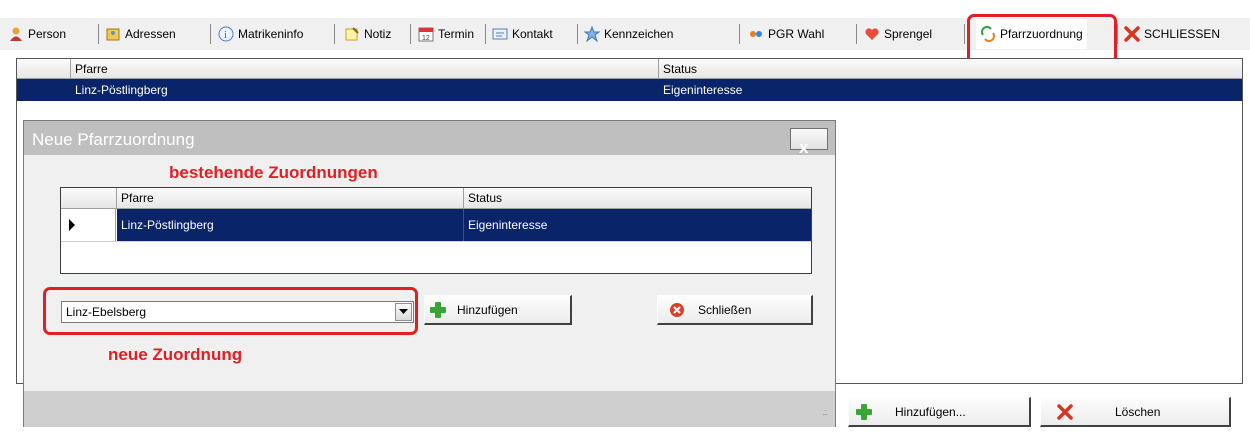  What do you see at coordinates (47, 34) in the screenshot?
I see `tab-label: Person` at bounding box center [47, 34].